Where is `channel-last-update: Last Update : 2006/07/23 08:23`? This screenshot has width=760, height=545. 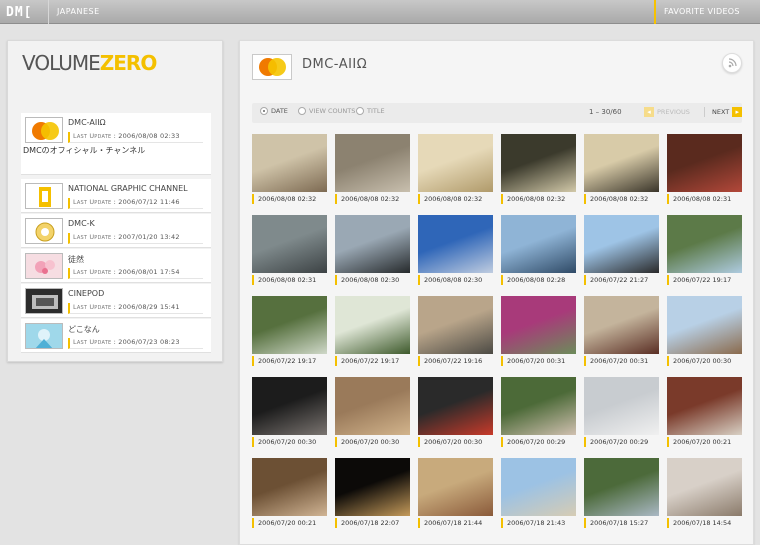
channel-last-update: Last Update : 2006/07/23 08:23 is located at coordinates (135, 343).